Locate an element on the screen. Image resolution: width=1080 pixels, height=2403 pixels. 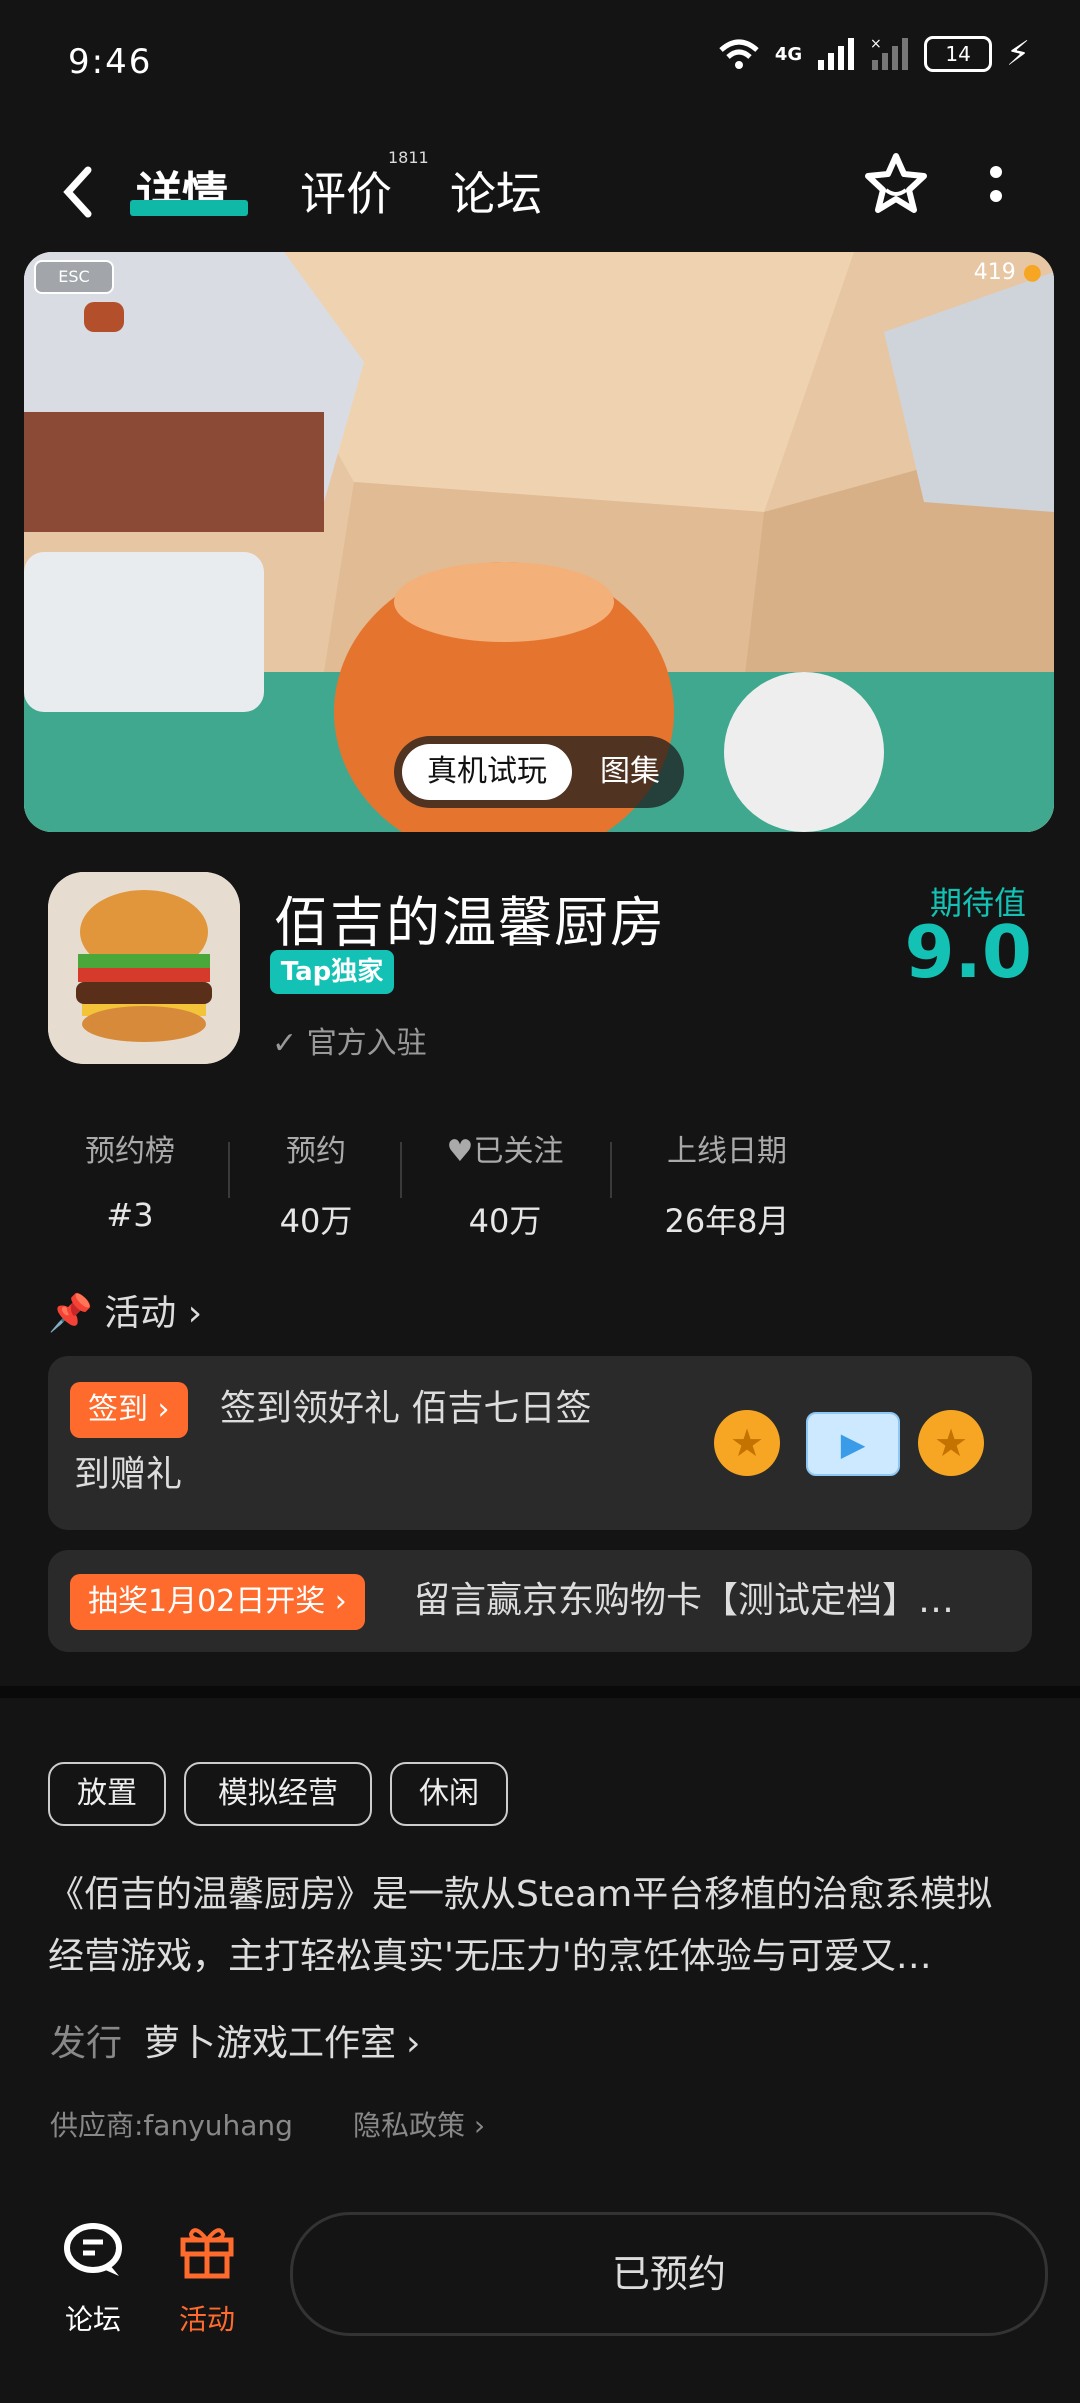
description-line1: 《佰吉的温馨厨房》是一款从Steam平台移植的治愈系模拟 is located at coordinates (520, 1894).